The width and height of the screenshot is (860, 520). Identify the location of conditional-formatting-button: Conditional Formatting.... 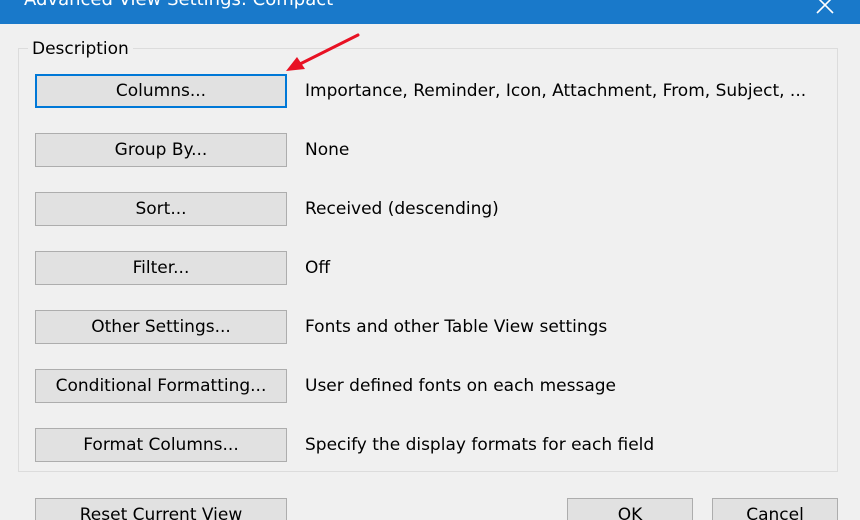
(161, 386).